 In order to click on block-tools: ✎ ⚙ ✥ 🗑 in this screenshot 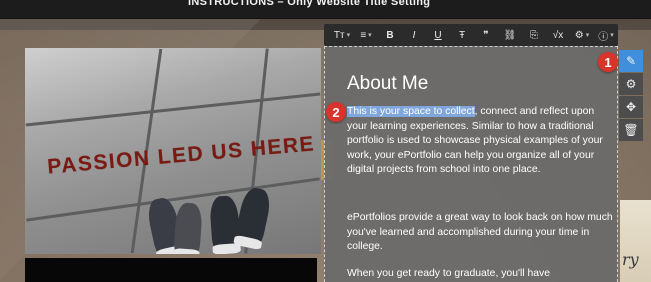, I will do `click(631, 96)`.